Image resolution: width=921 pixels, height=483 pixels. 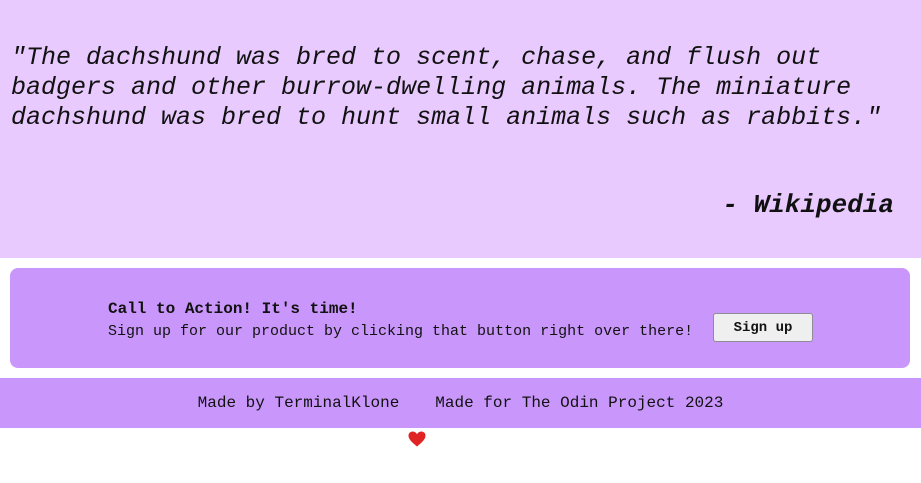 What do you see at coordinates (298, 403) in the screenshot?
I see `footer-credit-text: Made by TerminalKlone` at bounding box center [298, 403].